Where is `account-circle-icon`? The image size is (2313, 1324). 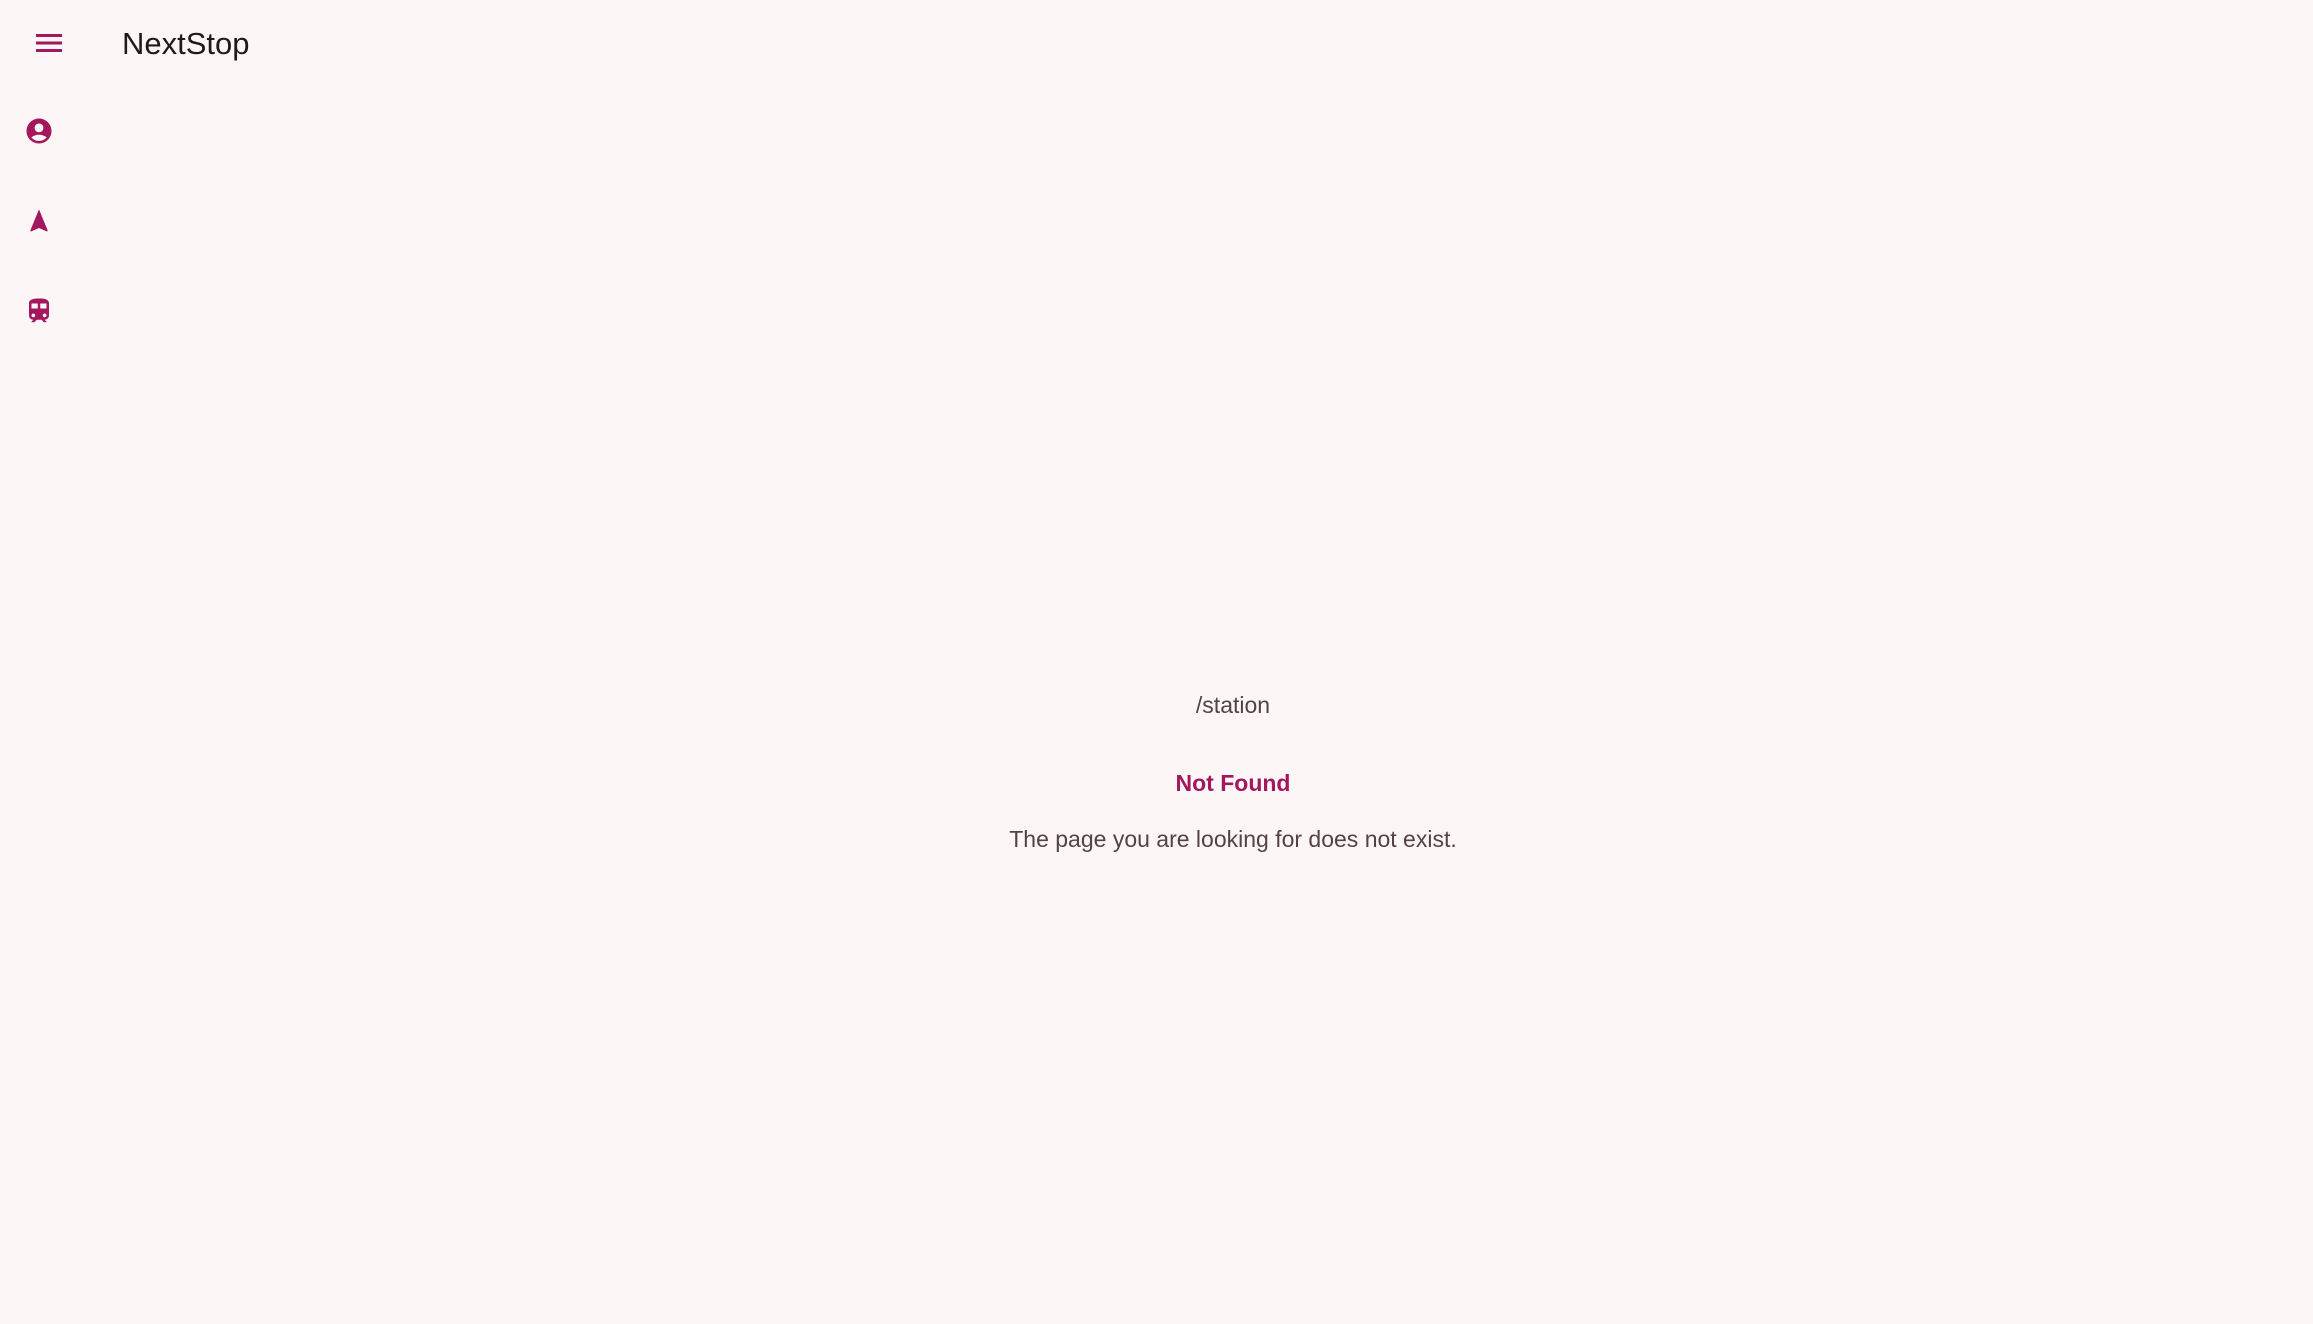
account-circle-icon is located at coordinates (39, 133).